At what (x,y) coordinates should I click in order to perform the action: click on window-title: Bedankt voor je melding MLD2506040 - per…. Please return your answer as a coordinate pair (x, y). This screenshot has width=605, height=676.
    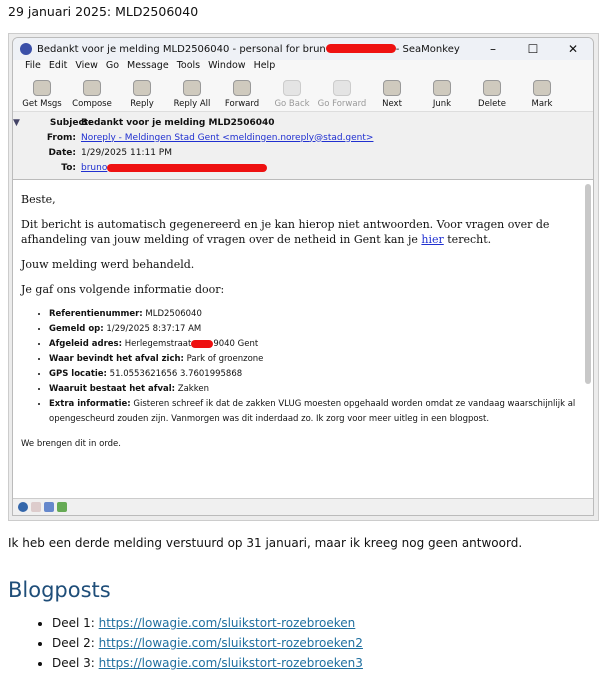
    Looking at the image, I should click on (248, 49).